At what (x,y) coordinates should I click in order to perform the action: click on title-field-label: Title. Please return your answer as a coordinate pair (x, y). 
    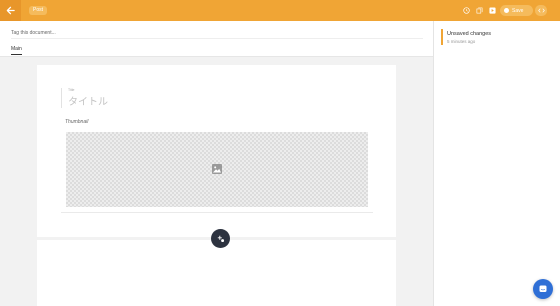
    Looking at the image, I should click on (71, 90).